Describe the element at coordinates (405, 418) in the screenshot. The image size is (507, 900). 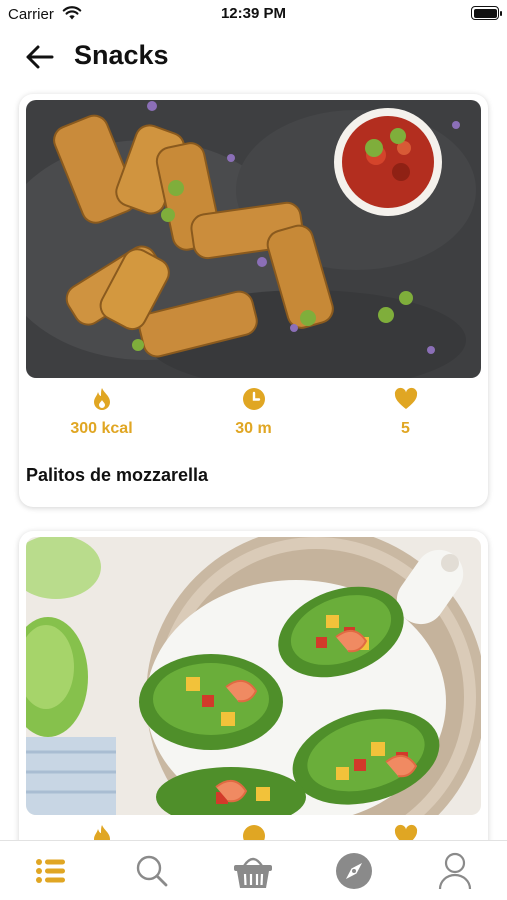
I see `likes-stat: 5` at that location.